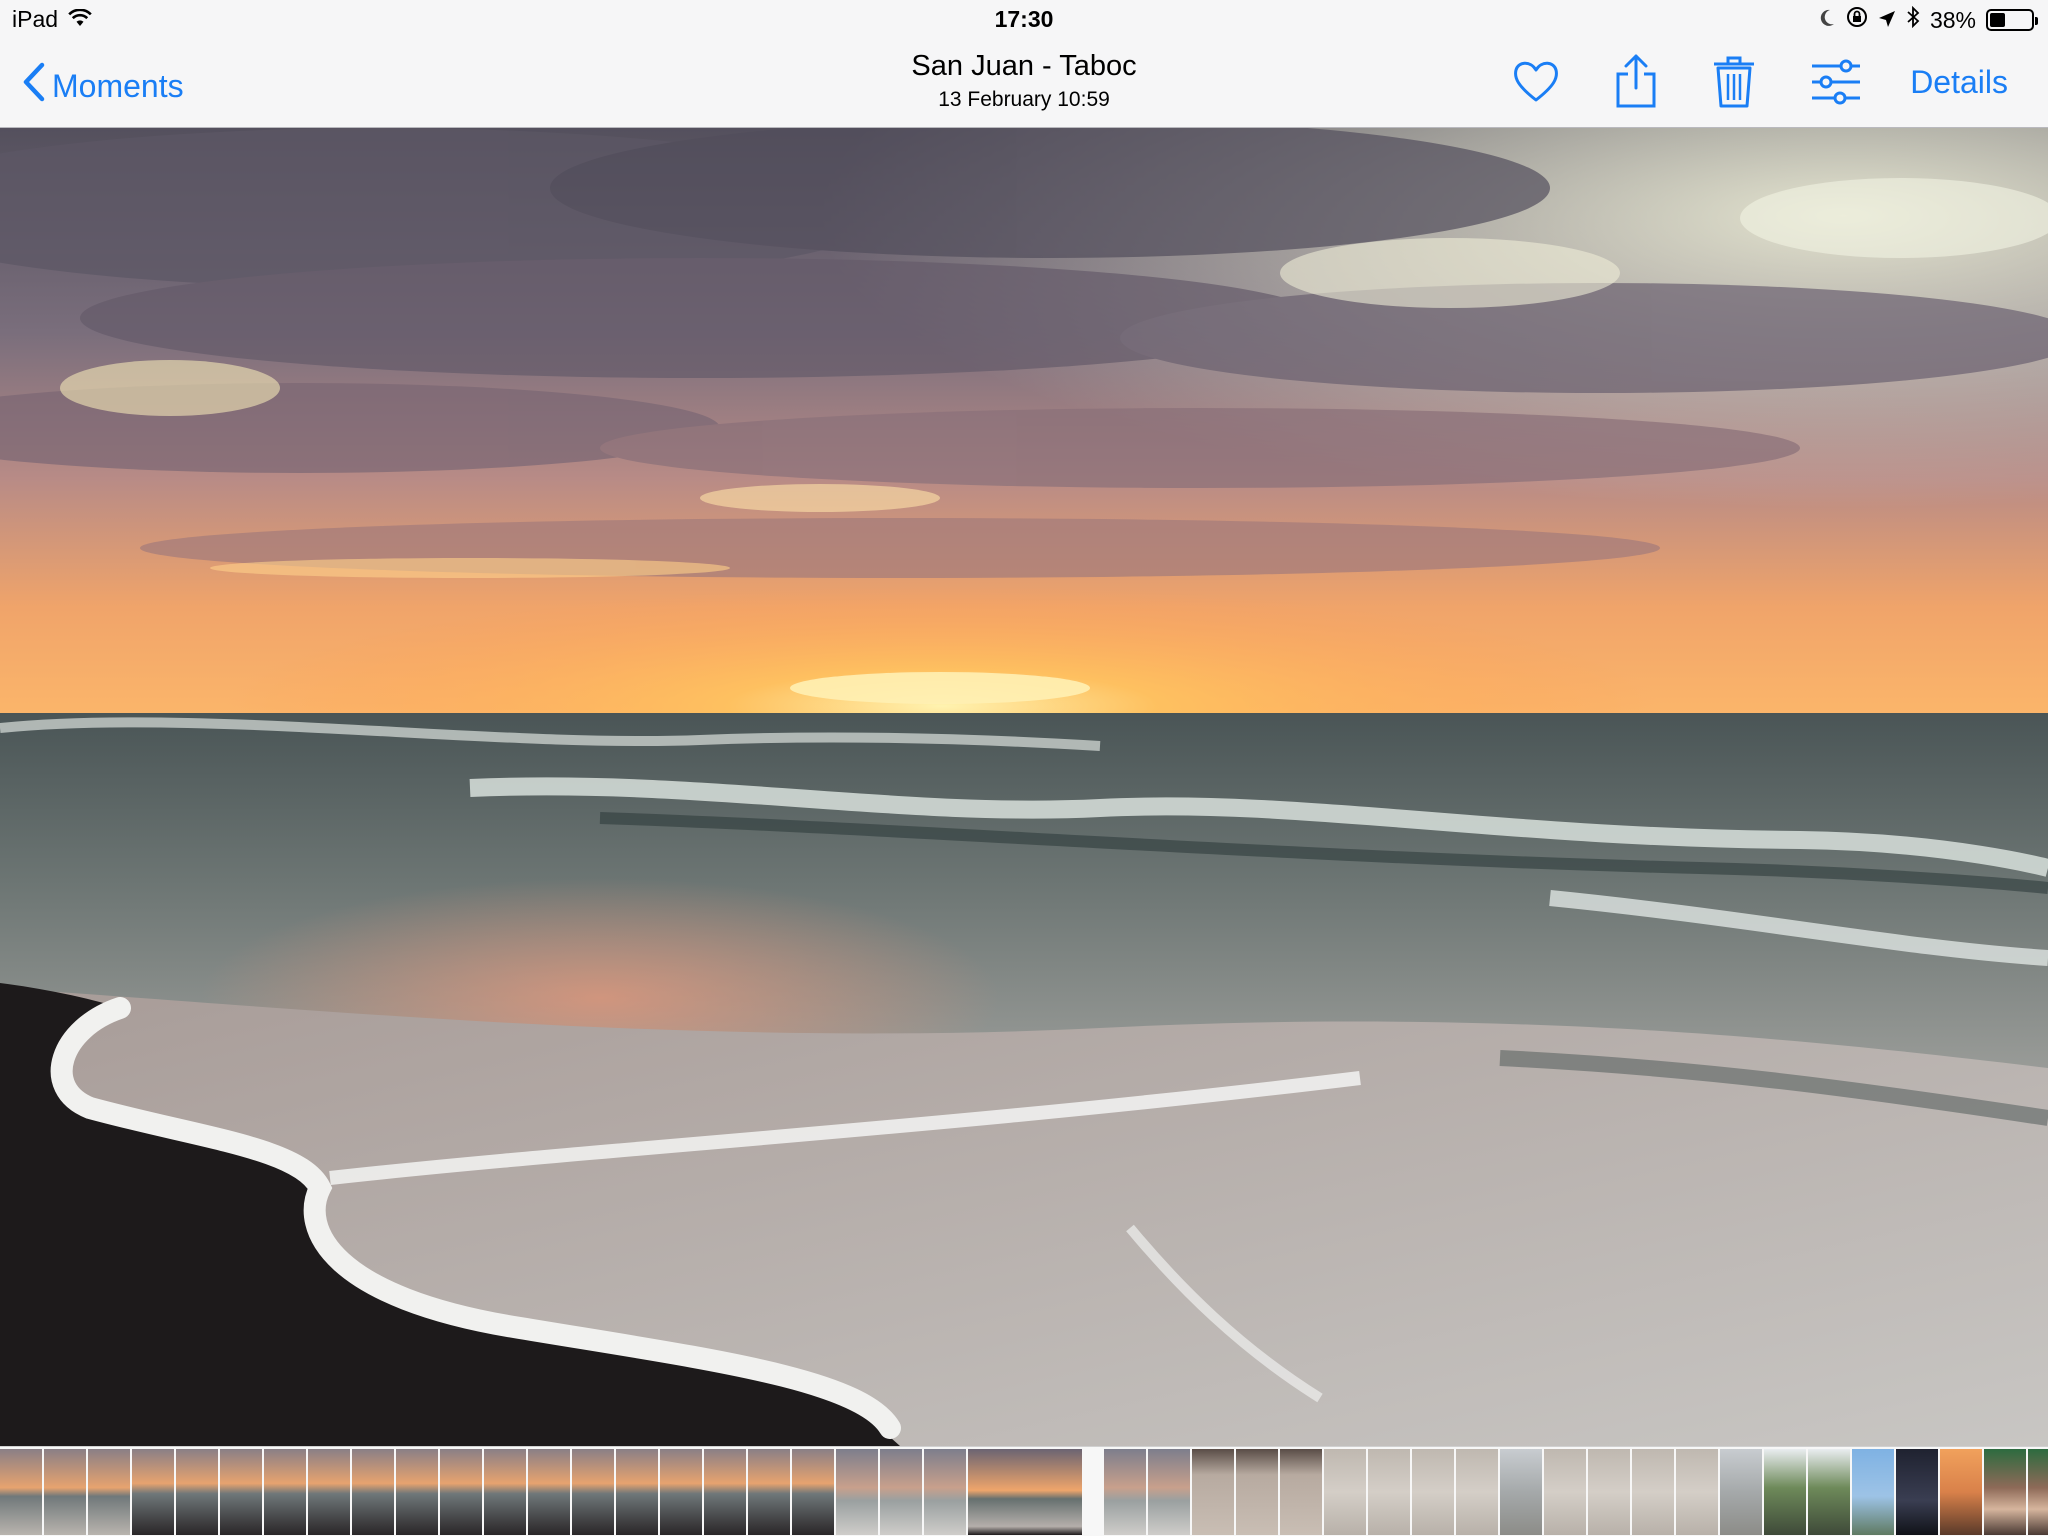  What do you see at coordinates (1636, 81) in the screenshot?
I see `share-button` at bounding box center [1636, 81].